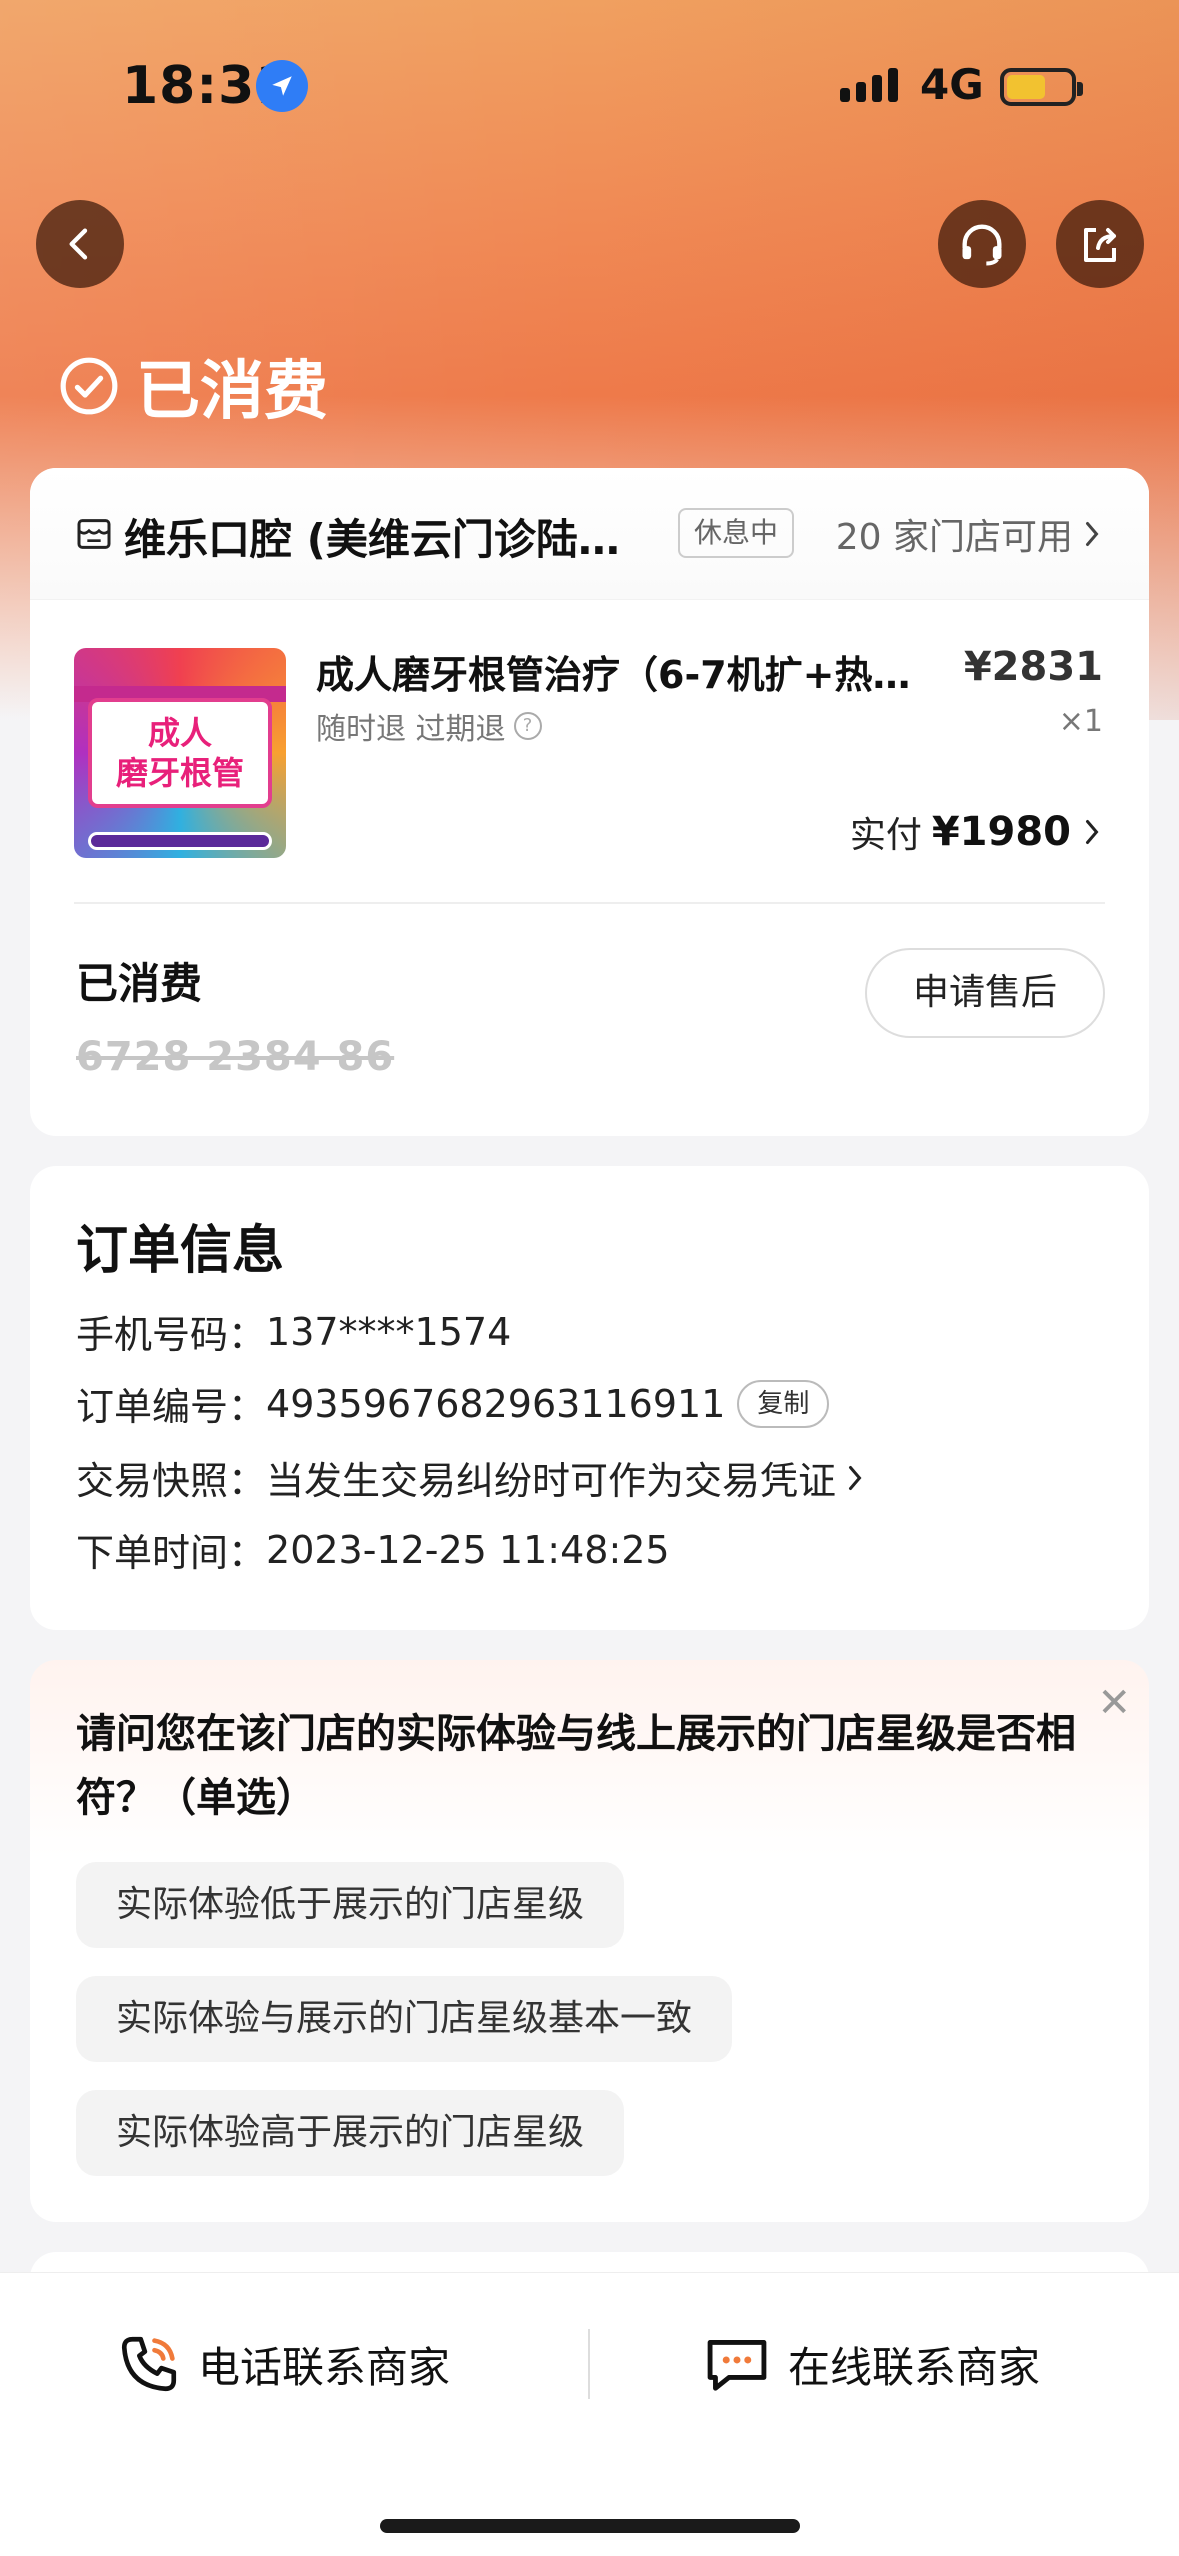  I want to click on check-circle-icon, so click(89, 386).